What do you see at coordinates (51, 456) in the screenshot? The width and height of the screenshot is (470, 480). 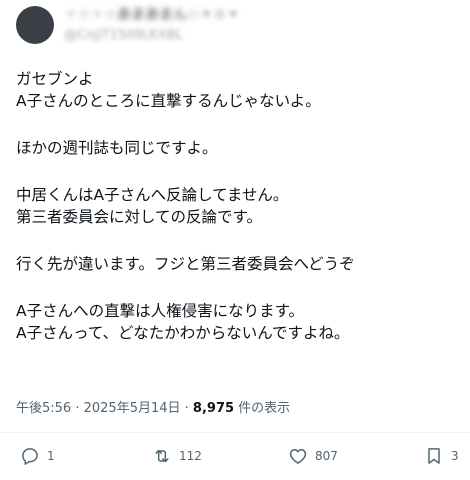 I see `reply-count: 1` at bounding box center [51, 456].